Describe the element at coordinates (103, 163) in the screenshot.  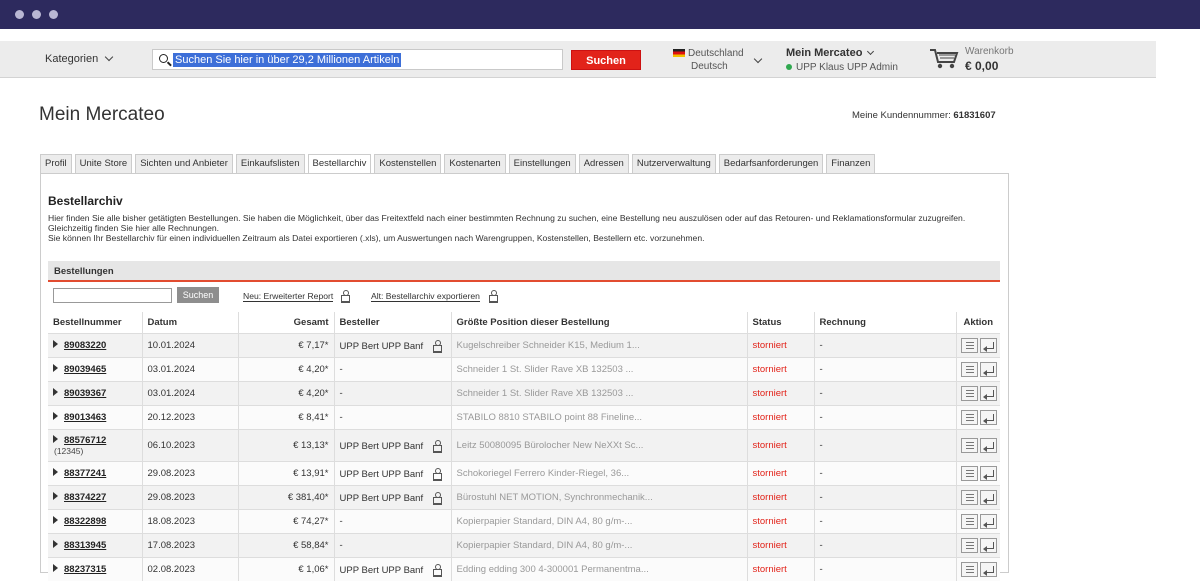
I see `tab-unite-store: Unite Store` at that location.